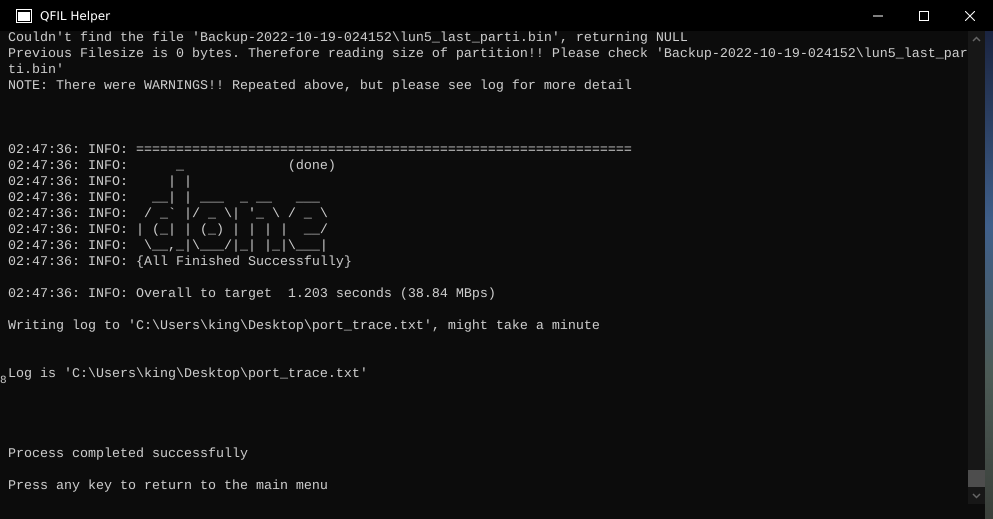  Describe the element at coordinates (320, 150) in the screenshot. I see `console-line: 02:47:36: INFO: ==============================================================` at that location.